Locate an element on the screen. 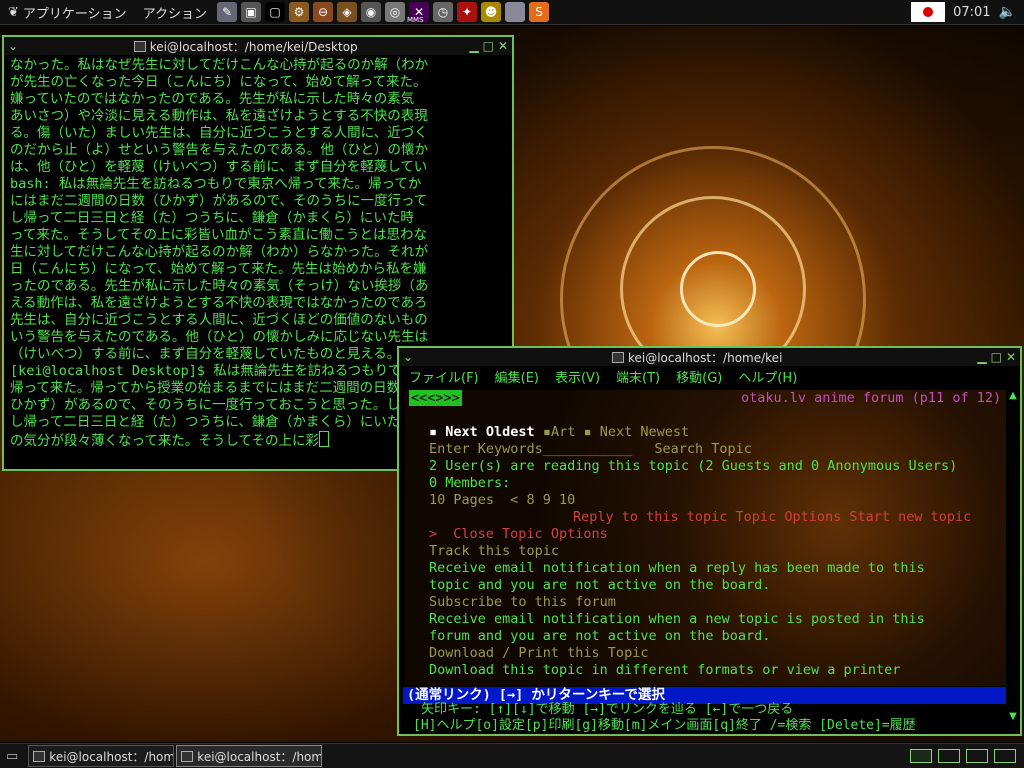 Image resolution: width=1024 pixels, height=768 pixels. scroll-down-icon: ▼ is located at coordinates (1013, 716).